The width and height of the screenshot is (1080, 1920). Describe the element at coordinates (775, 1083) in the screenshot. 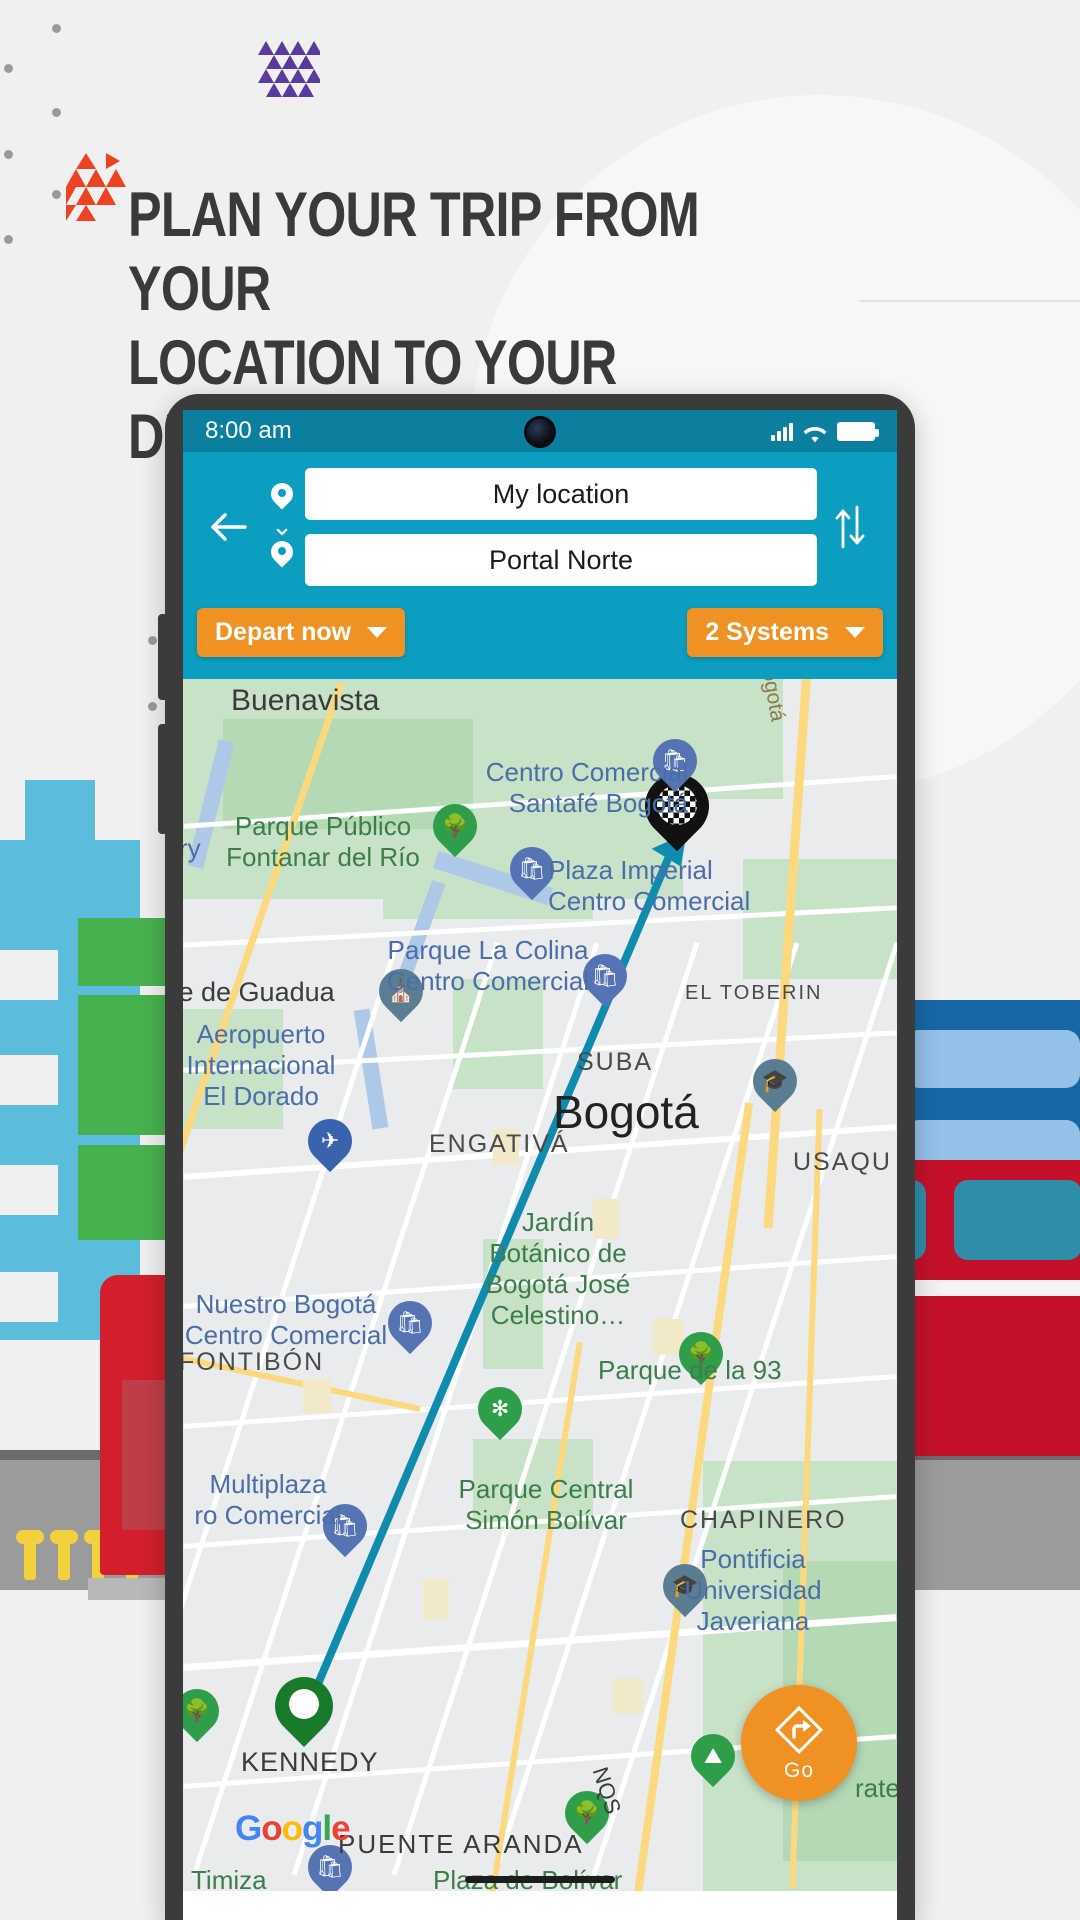

I see `university-marker: 🎓` at that location.